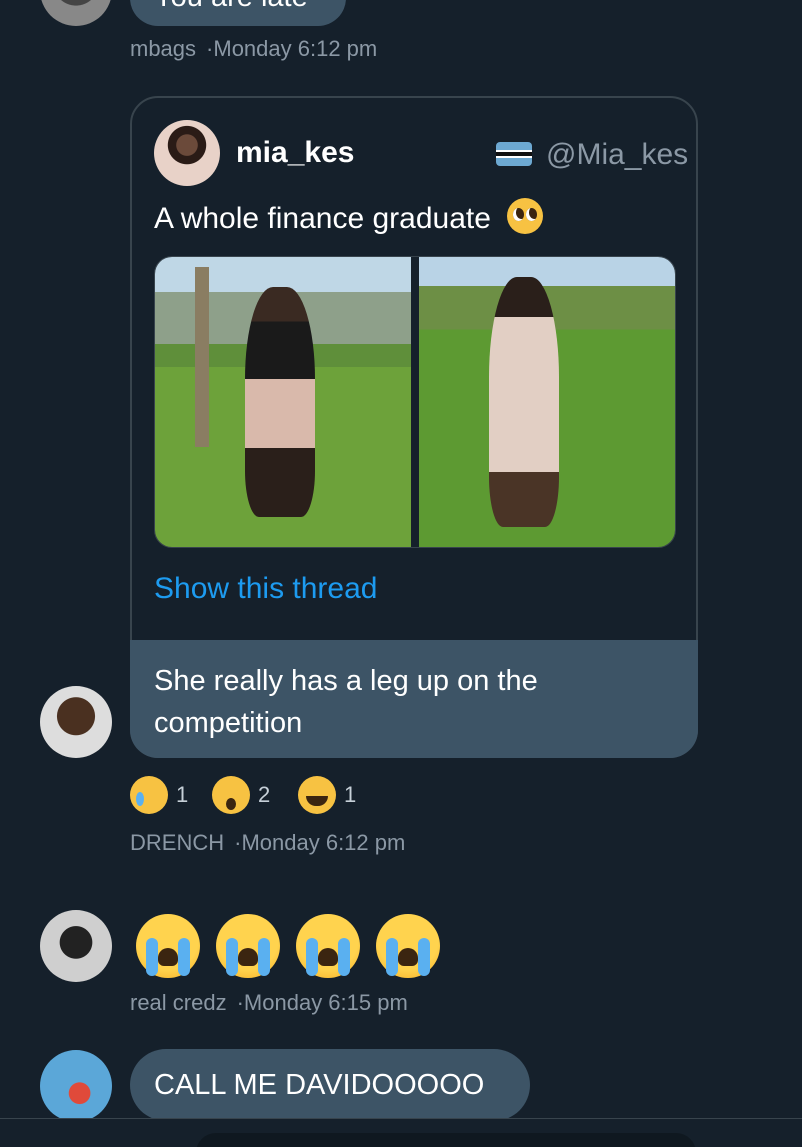 The image size is (802, 1147). Describe the element at coordinates (231, 6) in the screenshot. I see `message-text: You are late` at that location.